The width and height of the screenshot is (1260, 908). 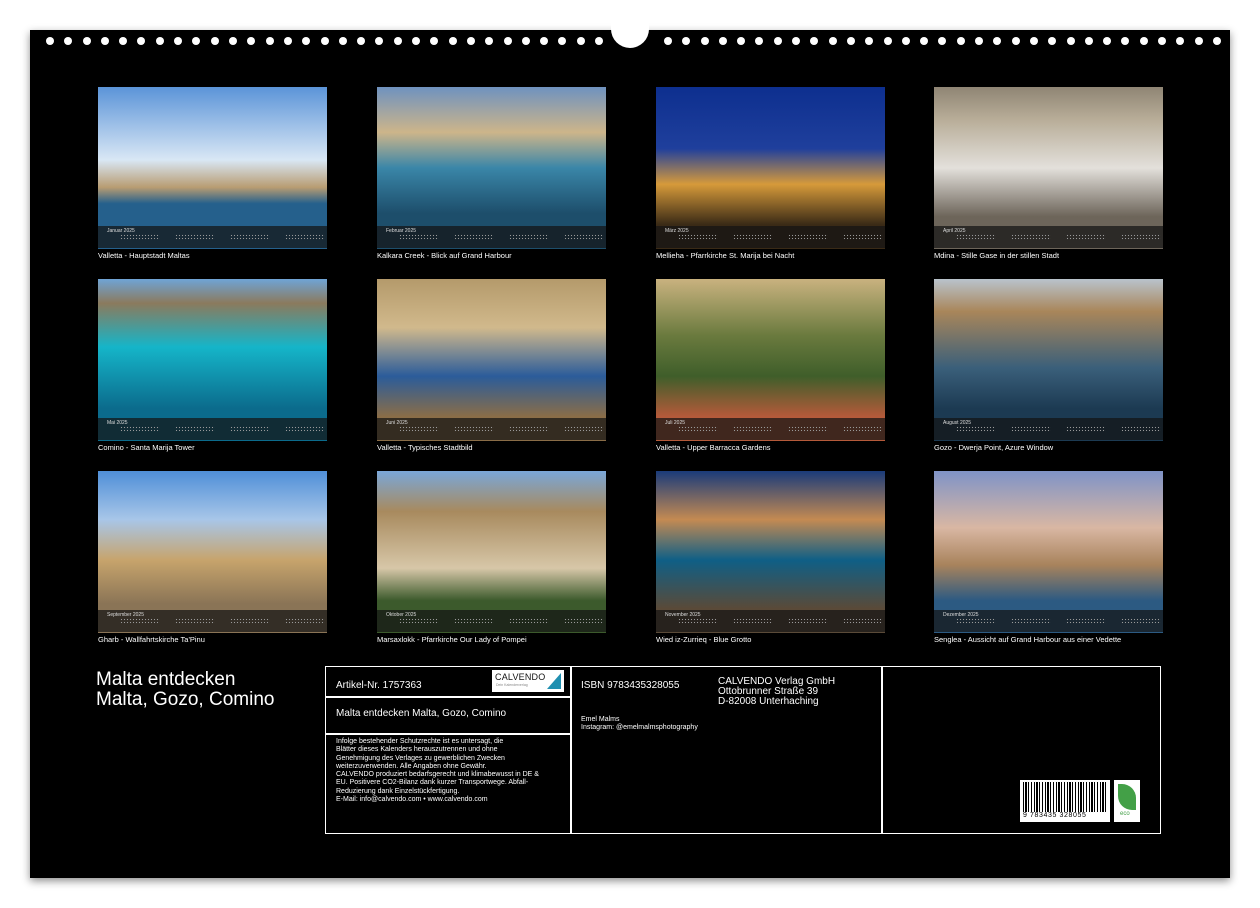 What do you see at coordinates (770, 552) in the screenshot?
I see `month-photo: November 2025` at bounding box center [770, 552].